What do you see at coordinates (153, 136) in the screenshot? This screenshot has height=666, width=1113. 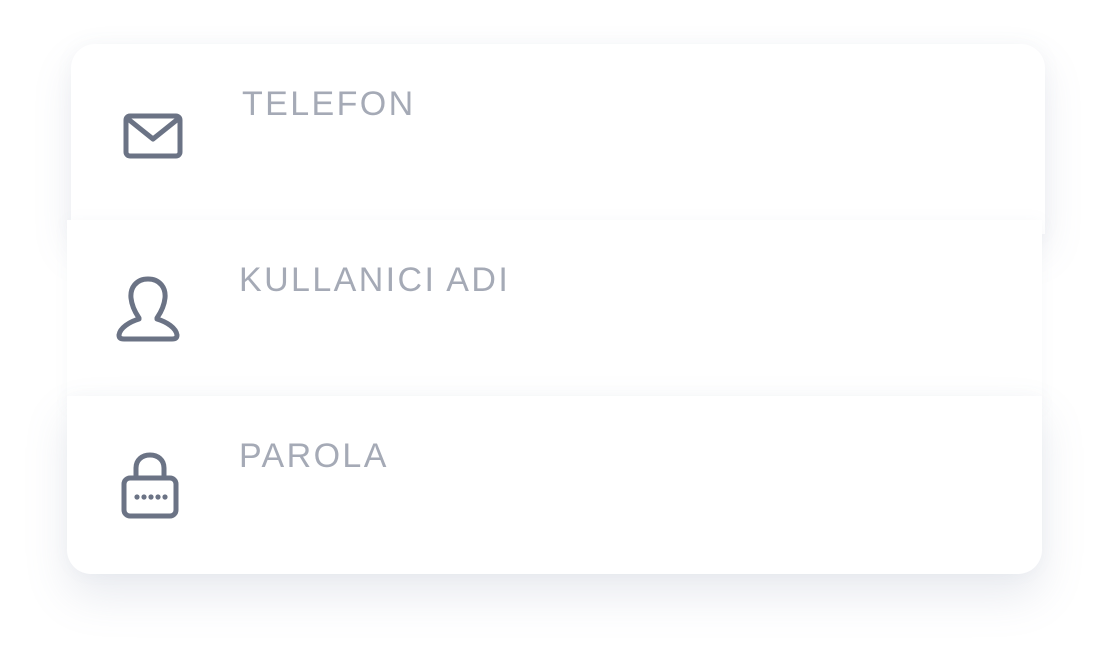 I see `mail-icon` at bounding box center [153, 136].